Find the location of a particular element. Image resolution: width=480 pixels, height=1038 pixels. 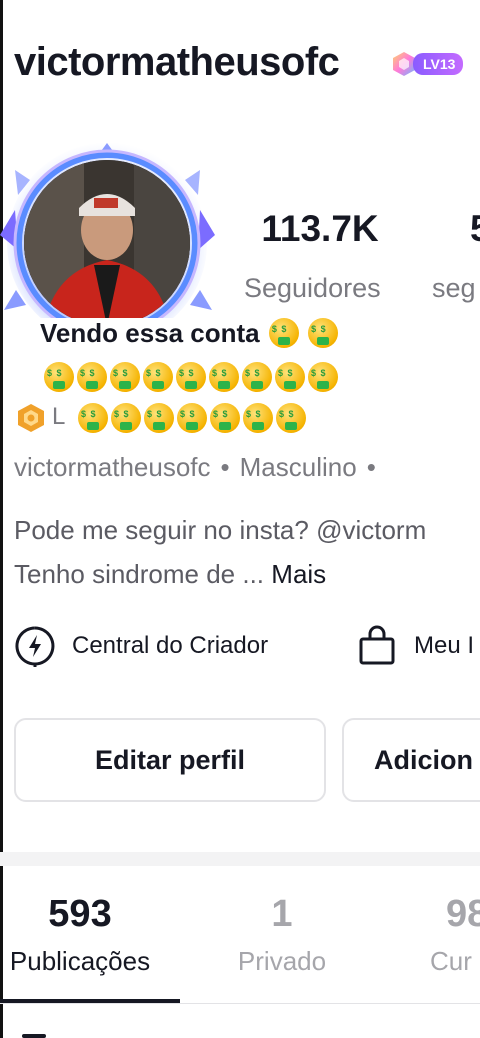

tab-liked: 98 Cur is located at coordinates (455, 935).